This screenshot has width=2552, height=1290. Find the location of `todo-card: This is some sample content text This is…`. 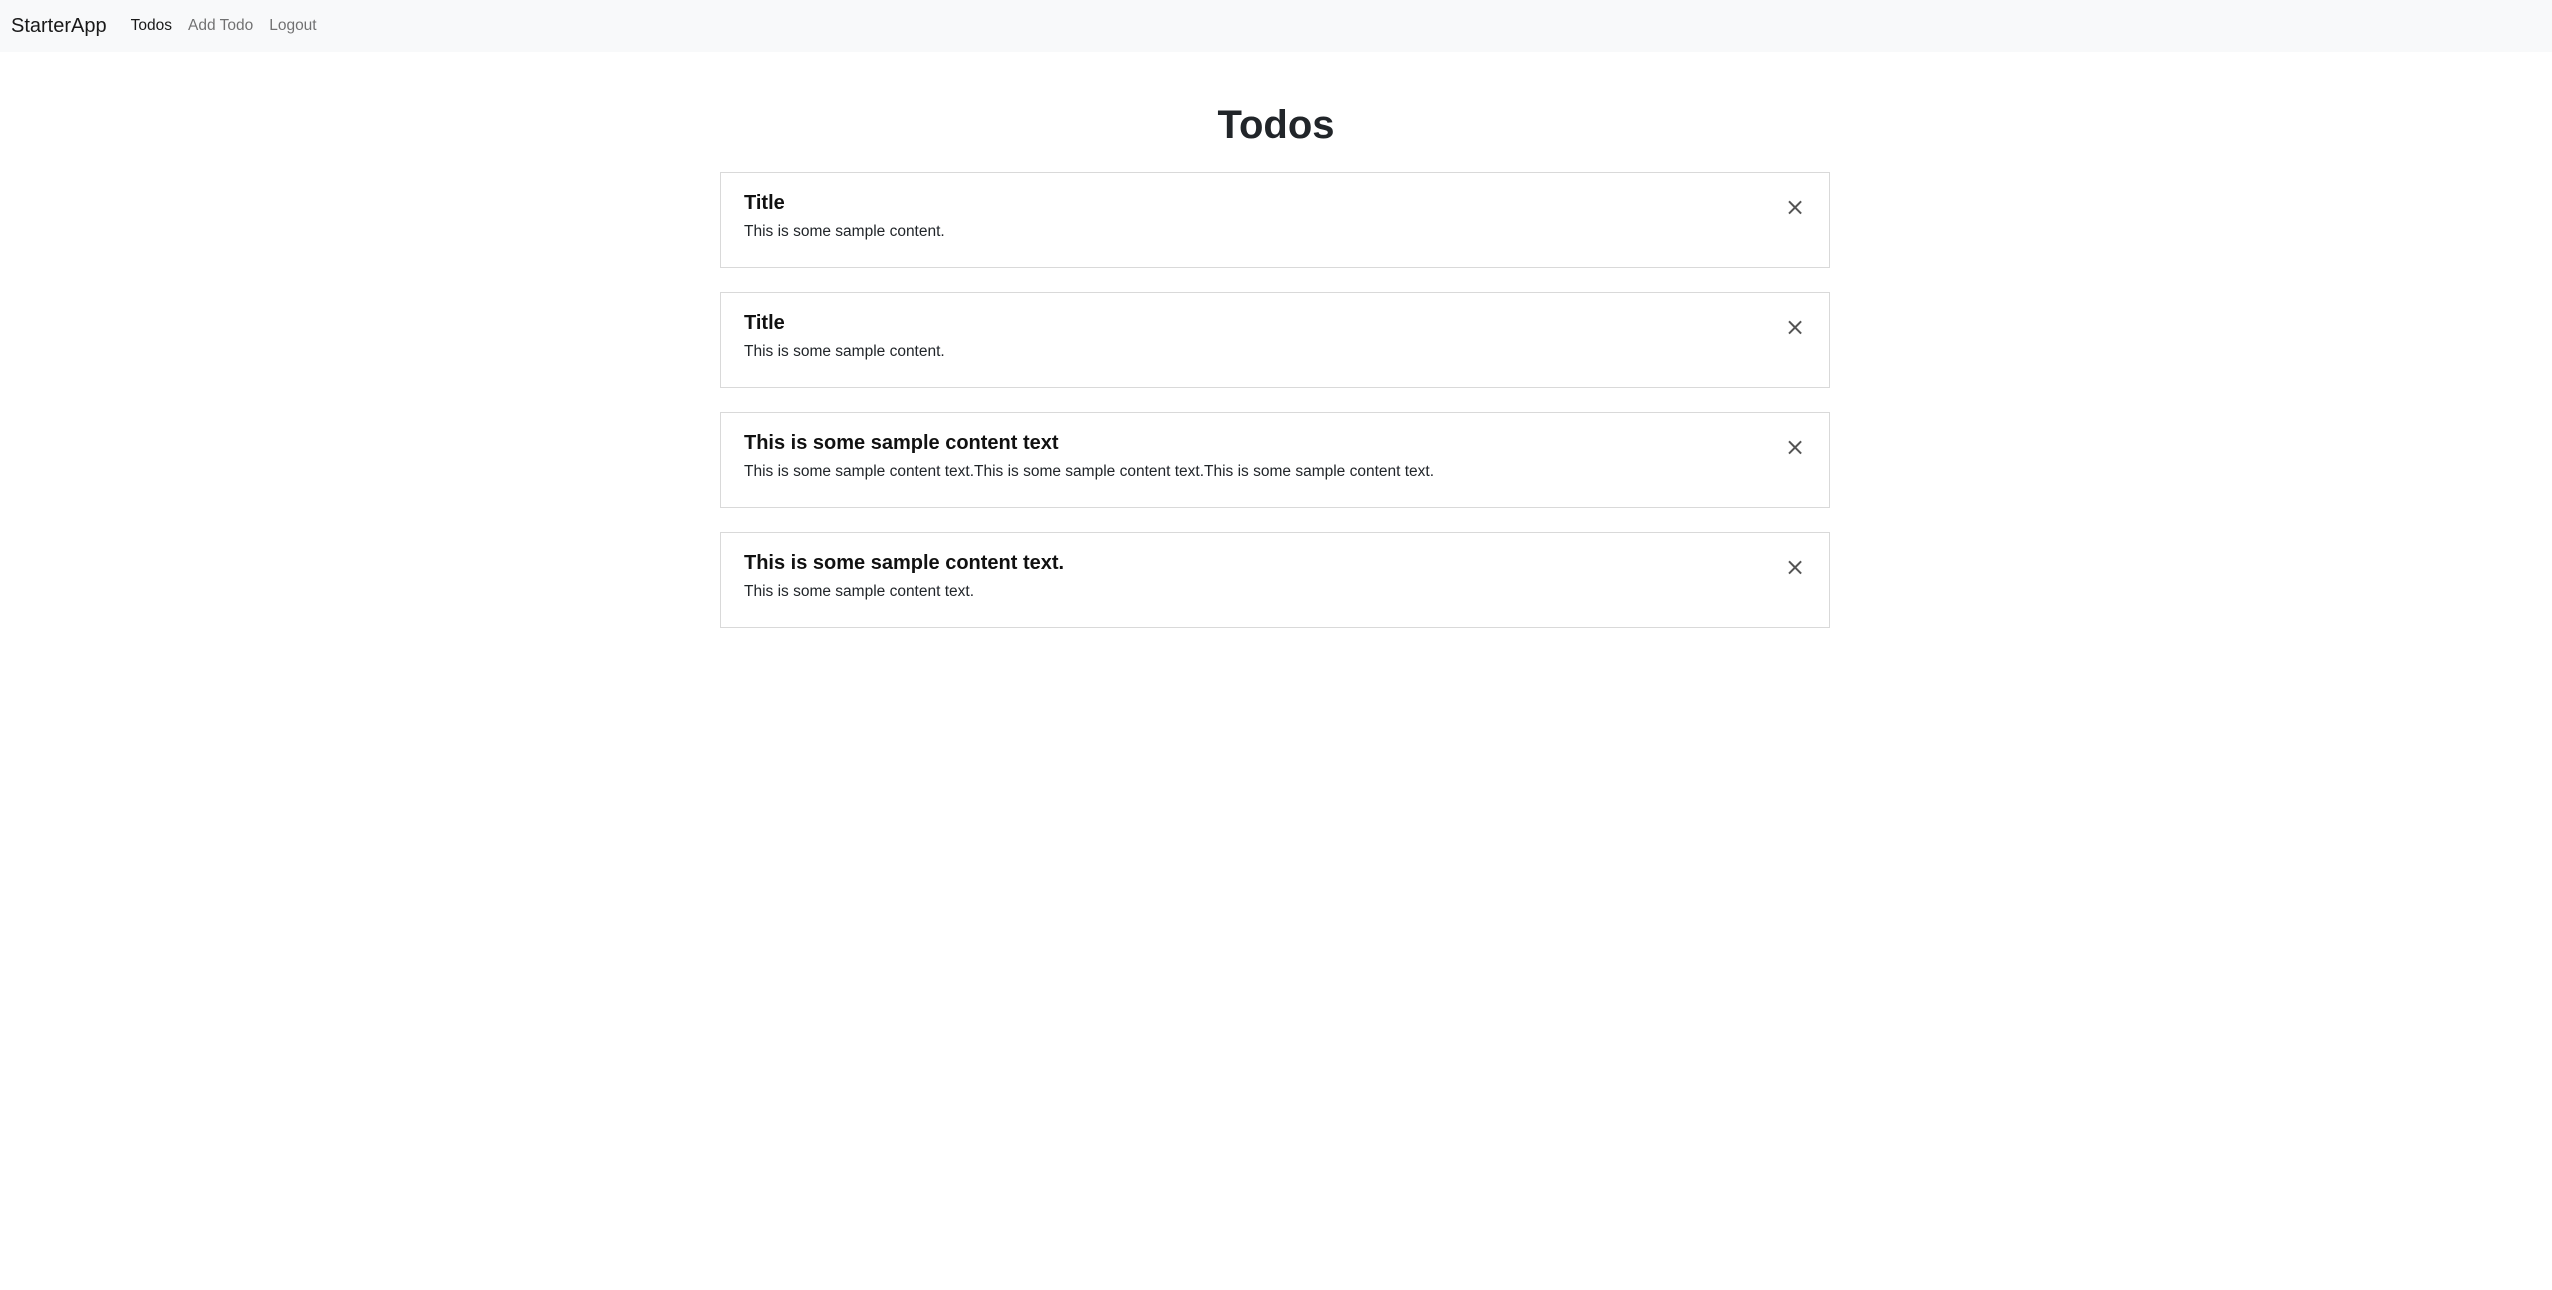

todo-card: This is some sample content text This is… is located at coordinates (1275, 460).